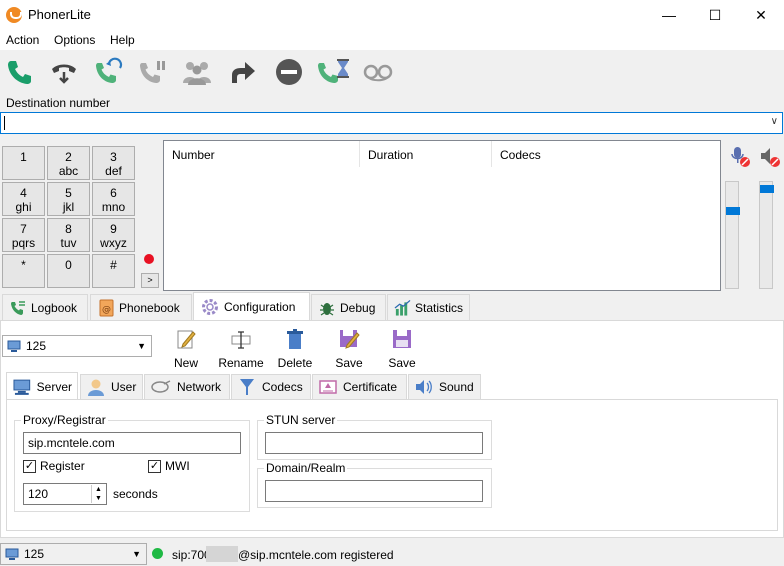 This screenshot has height=566, width=784. Describe the element at coordinates (715, 15) in the screenshot. I see `maximize-button: ☐` at that location.